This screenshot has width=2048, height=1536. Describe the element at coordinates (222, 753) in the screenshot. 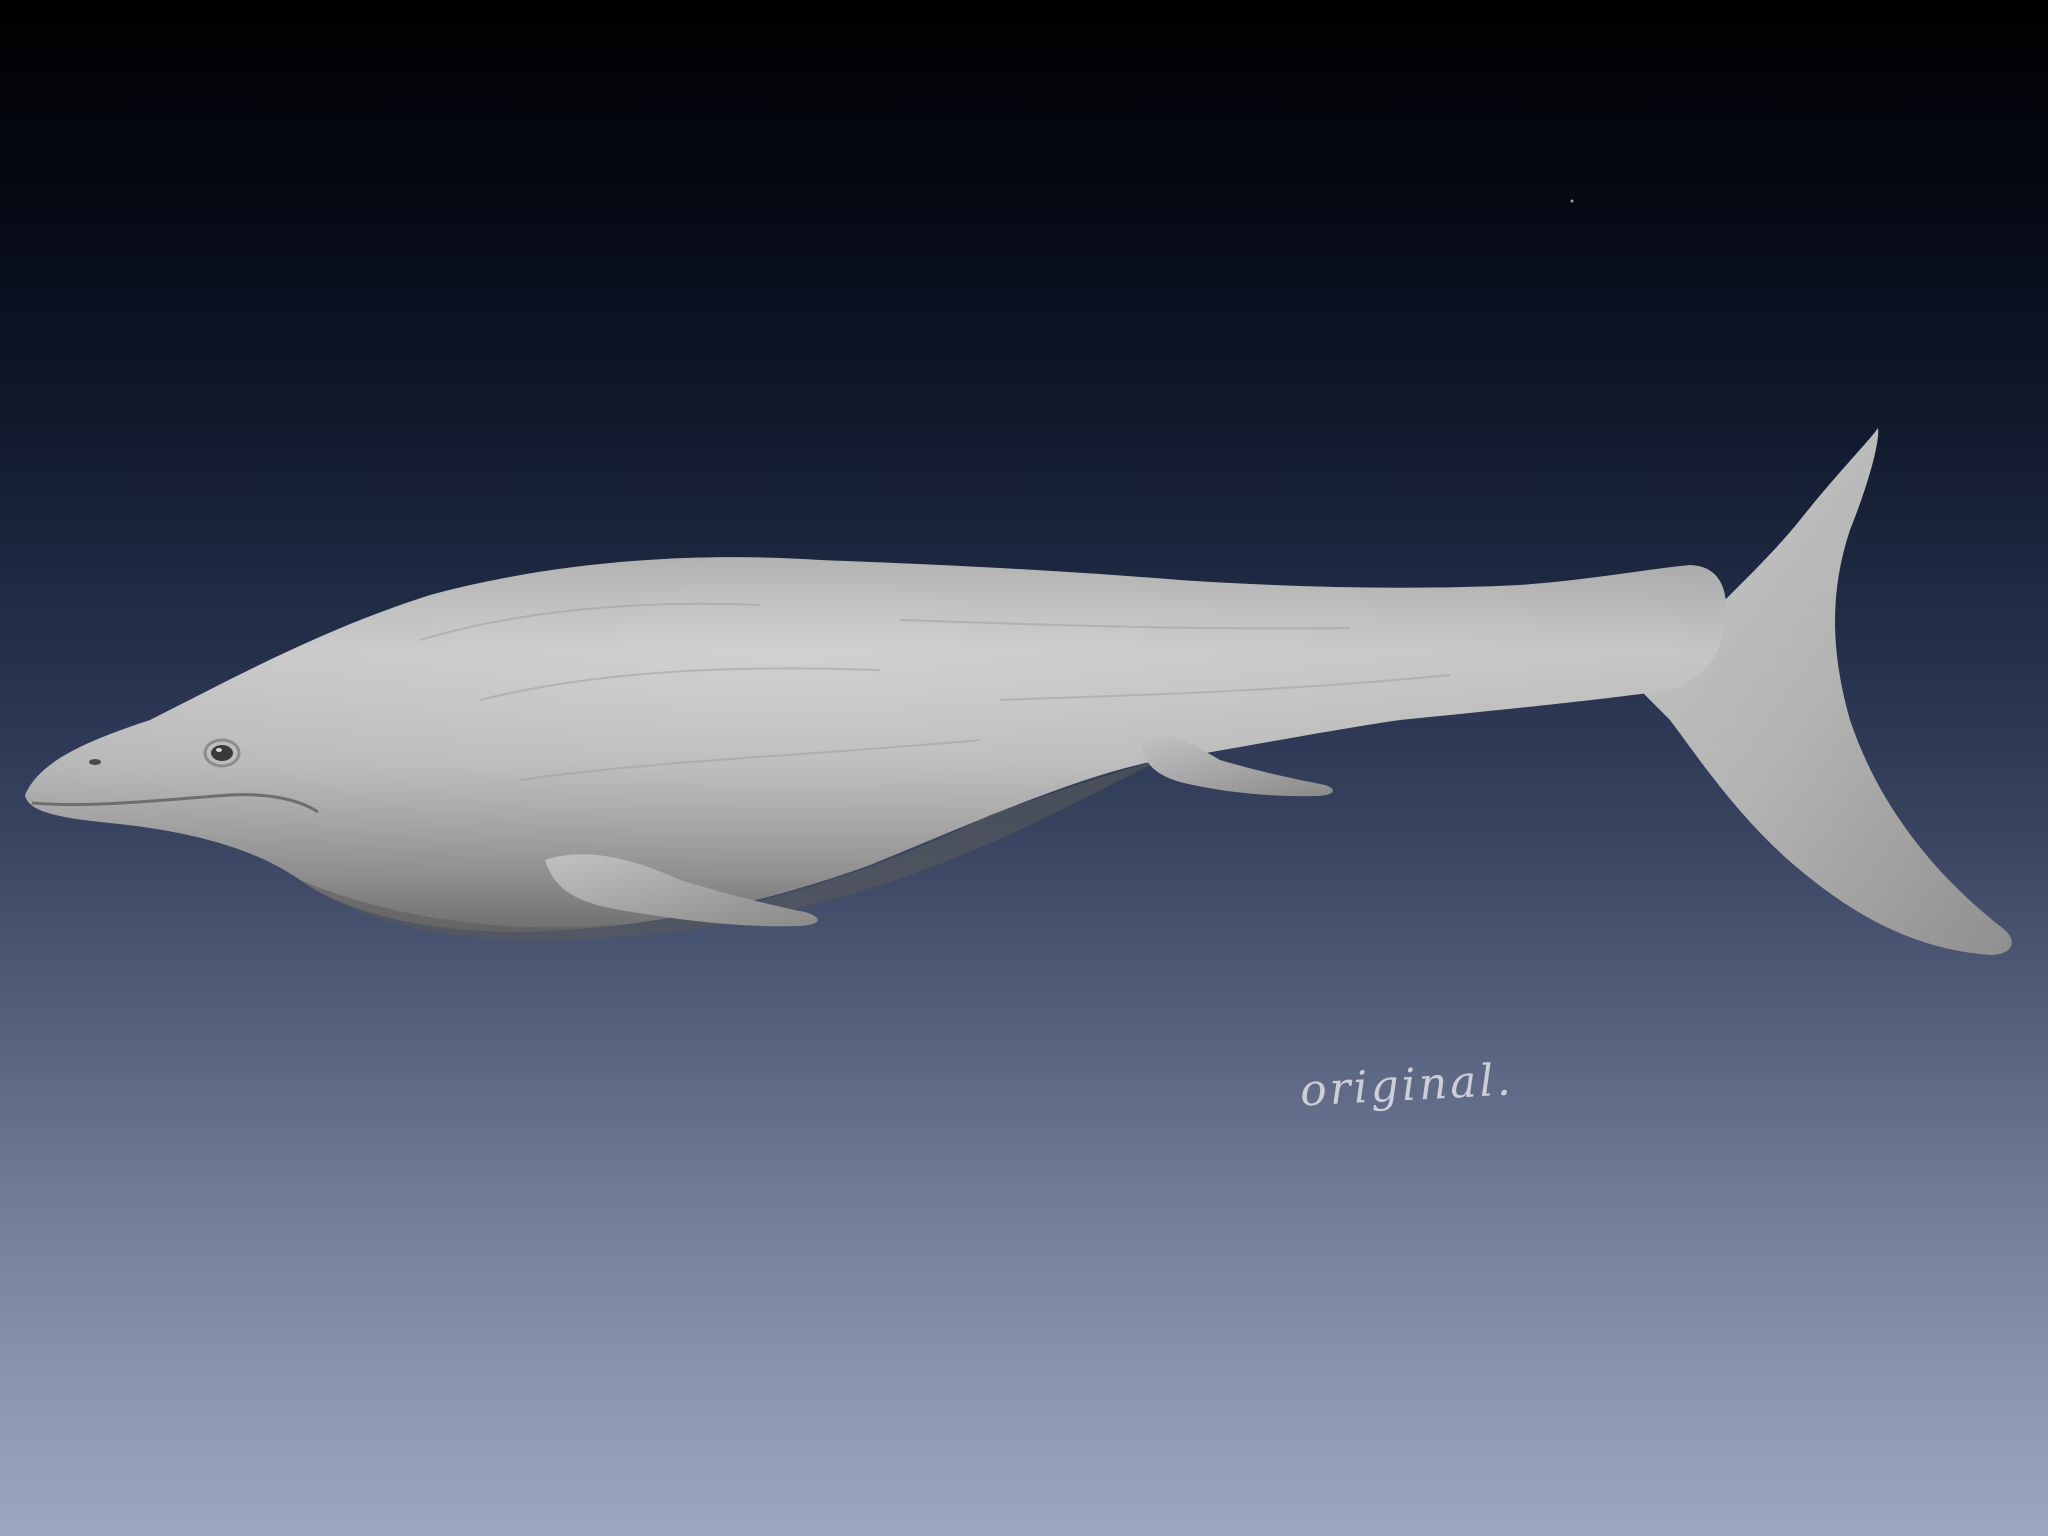

I see `eye` at that location.